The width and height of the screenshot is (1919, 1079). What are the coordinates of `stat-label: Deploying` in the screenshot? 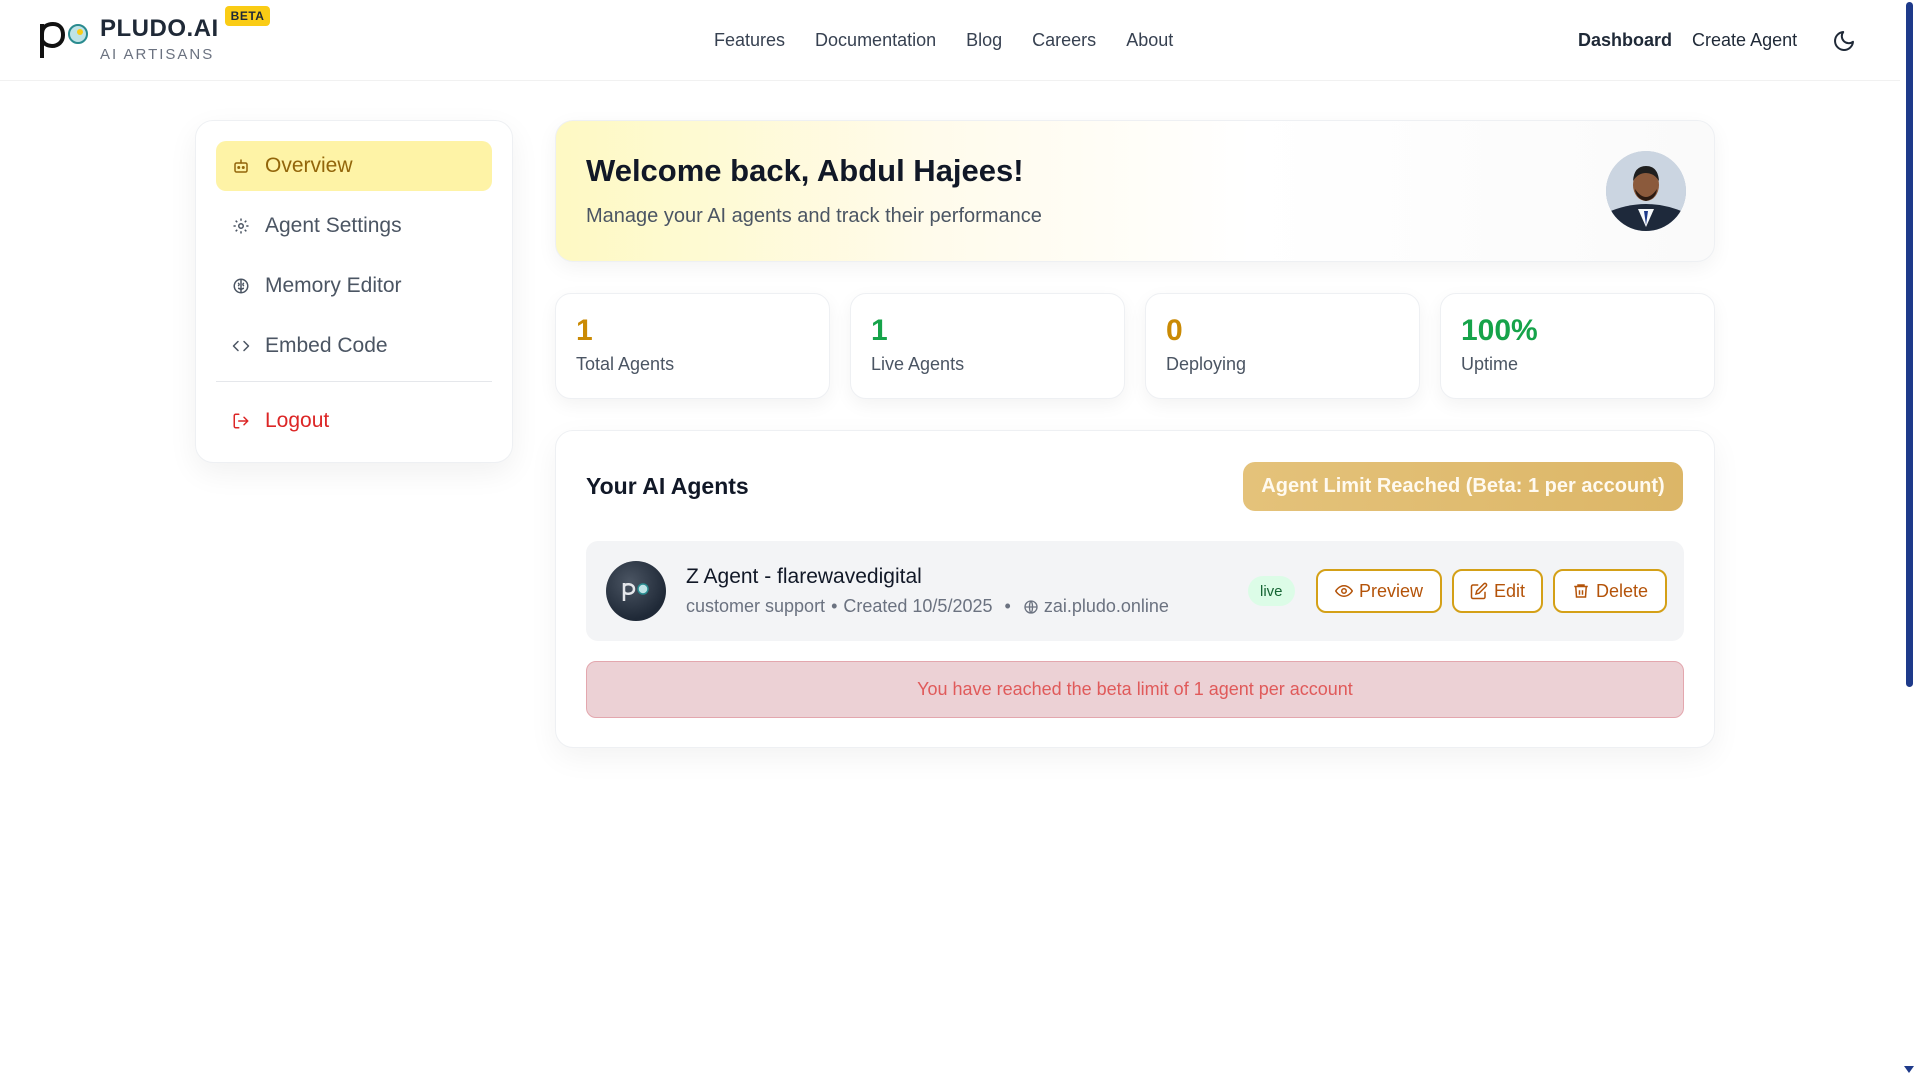 It's located at (1206, 364).